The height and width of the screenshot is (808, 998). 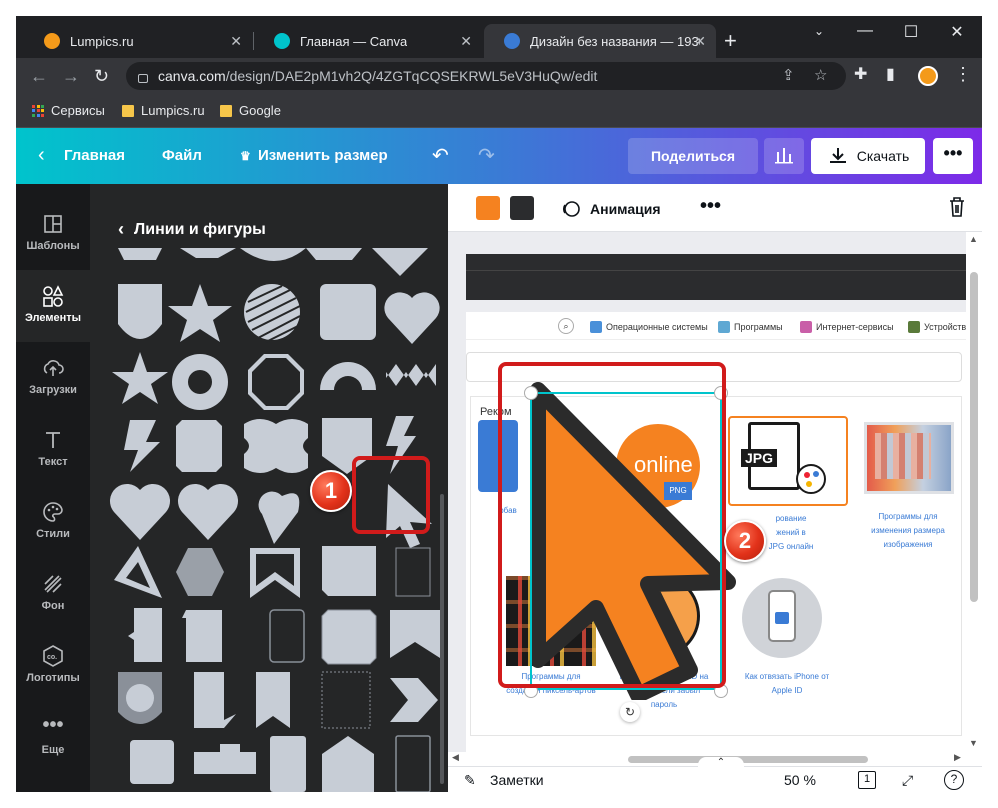 I want to click on shape-speech-tag, so click(x=145, y=635).